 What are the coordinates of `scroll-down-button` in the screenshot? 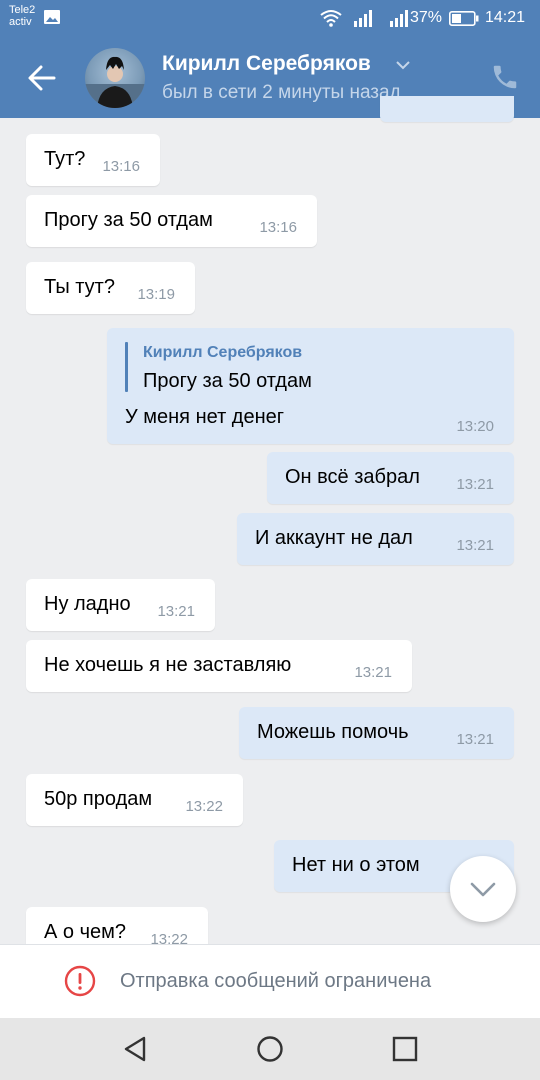 It's located at (483, 889).